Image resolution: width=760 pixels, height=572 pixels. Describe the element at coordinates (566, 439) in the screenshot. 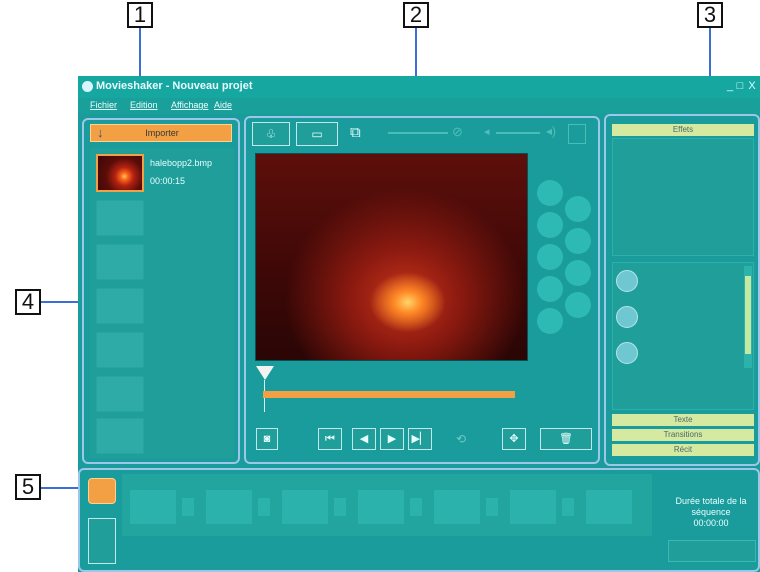

I see `trash-button: 🗑` at that location.